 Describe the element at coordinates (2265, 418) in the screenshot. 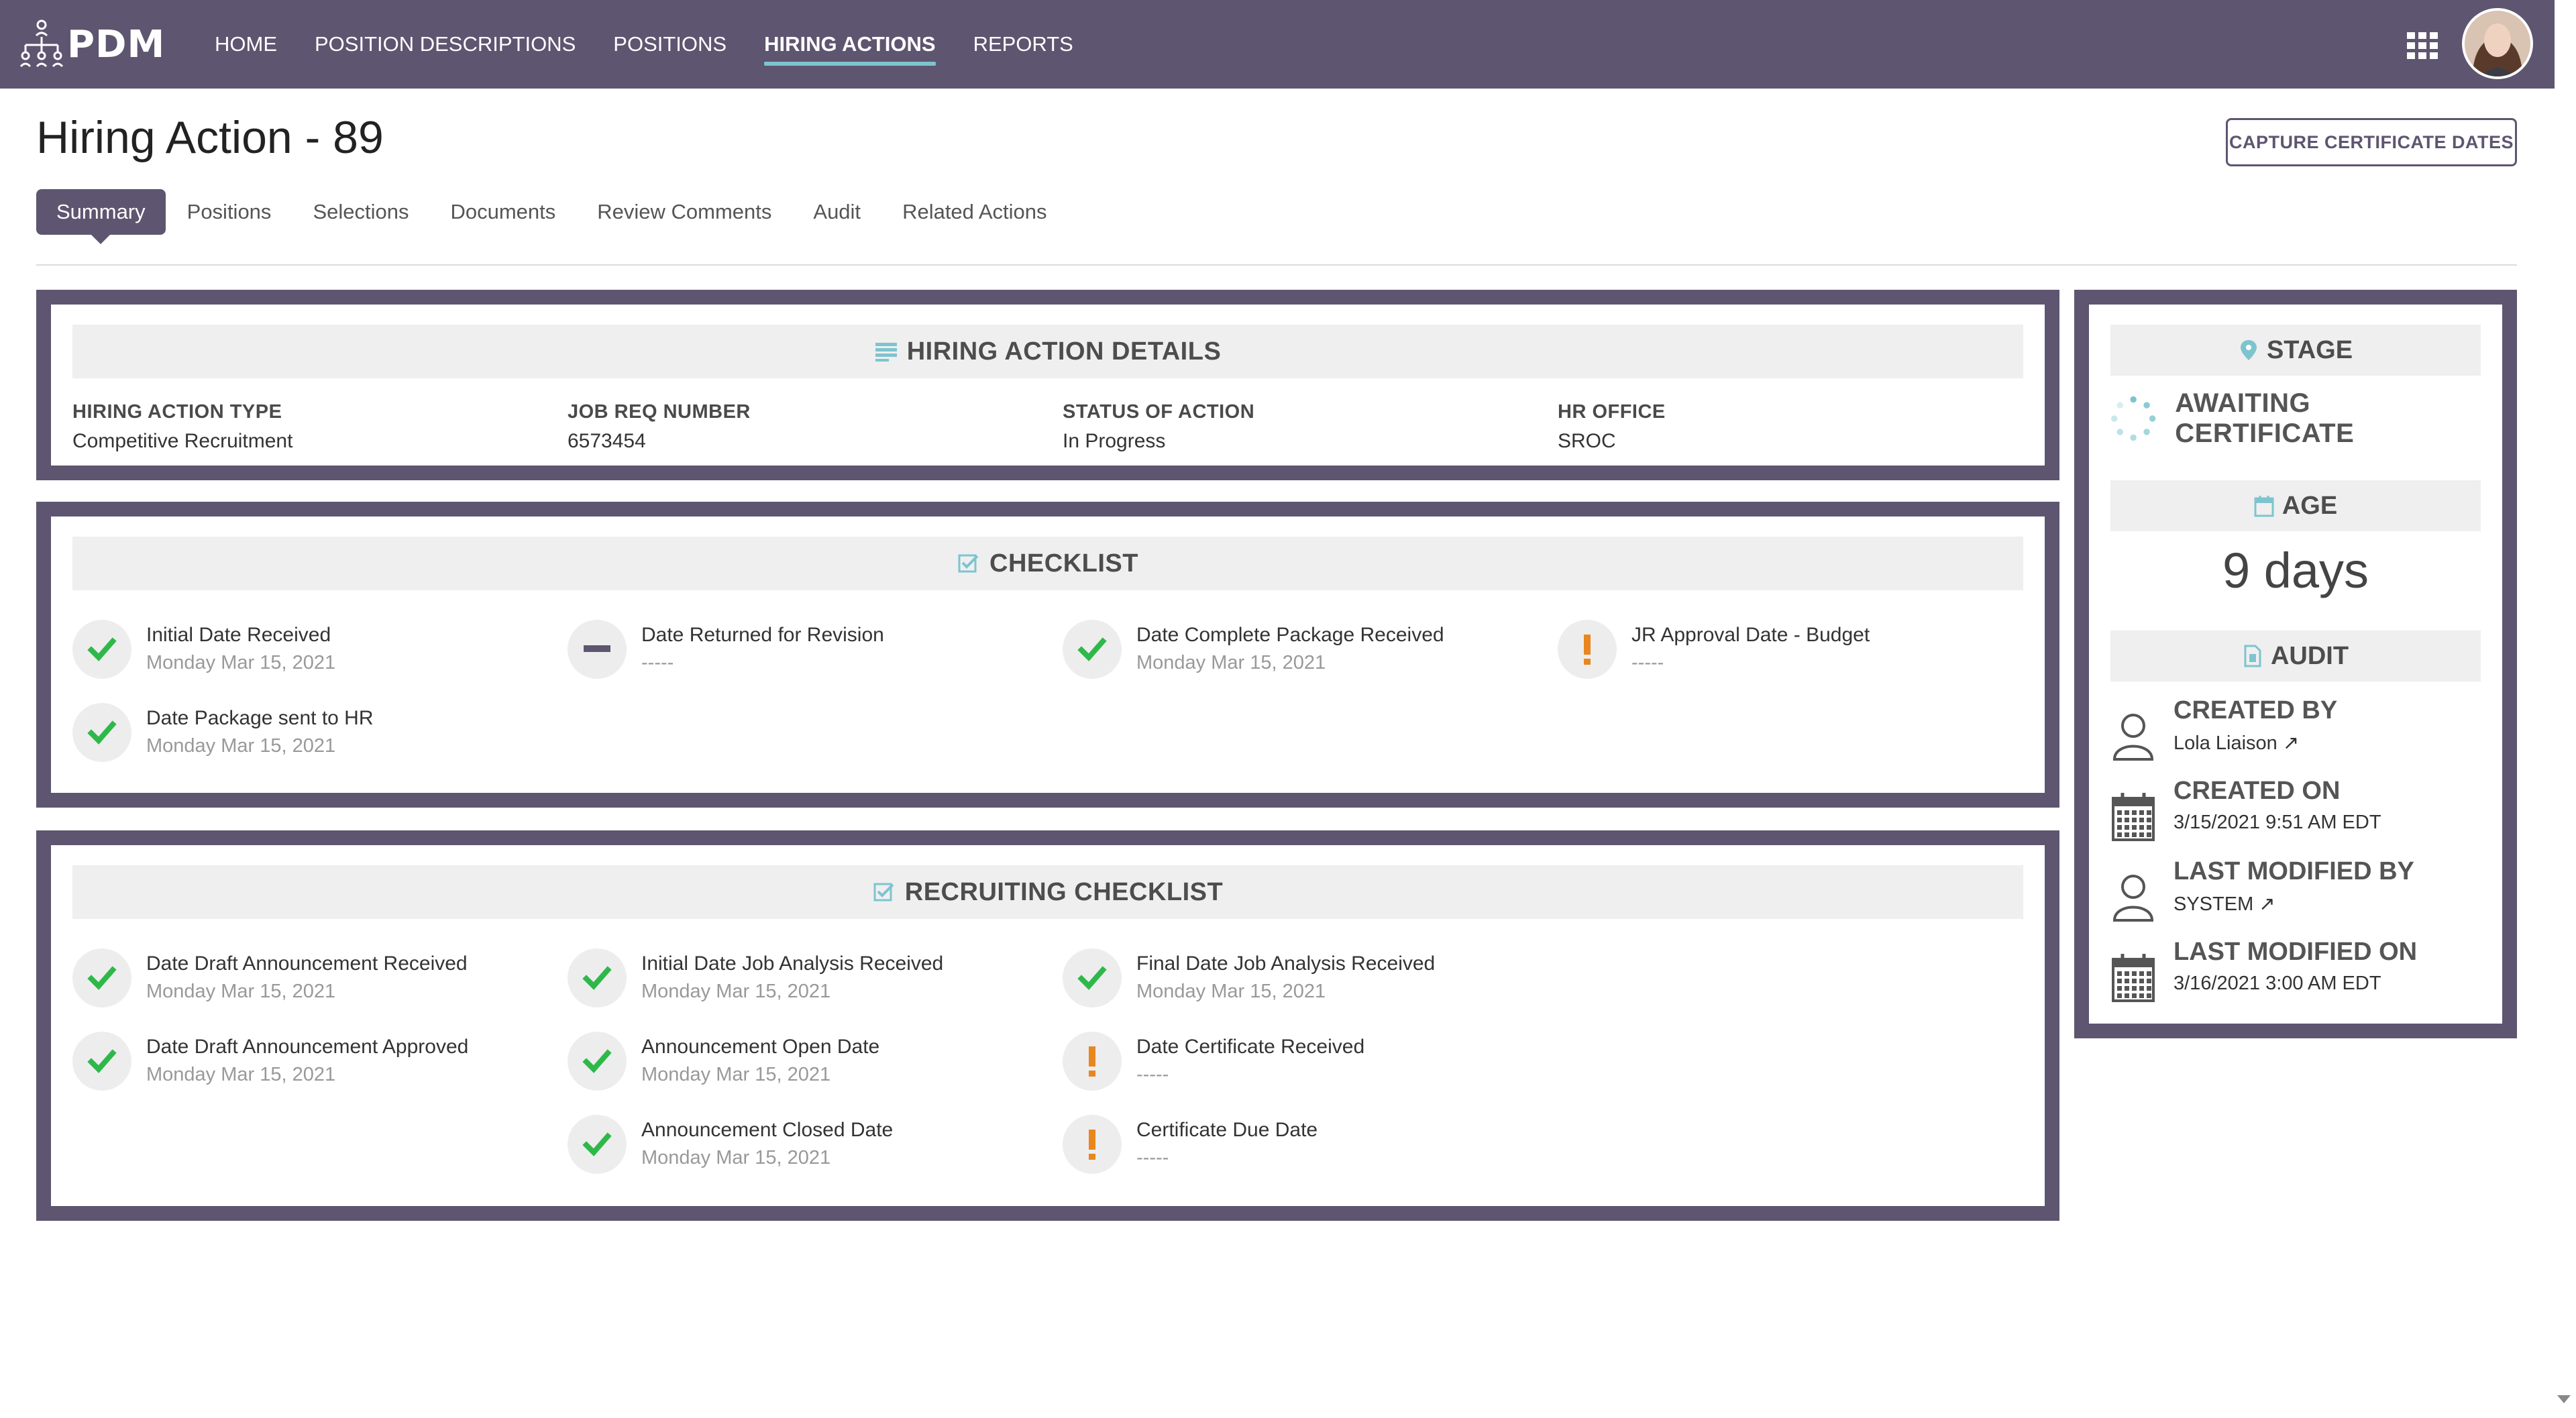

I see `stage-value: AWAITING CERTIFICATE` at that location.